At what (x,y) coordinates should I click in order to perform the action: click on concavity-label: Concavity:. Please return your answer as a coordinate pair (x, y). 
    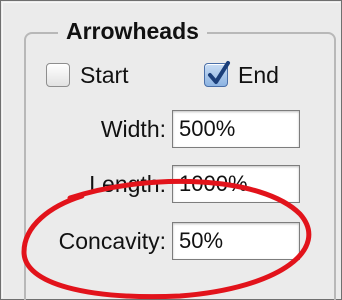
    Looking at the image, I should click on (112, 241).